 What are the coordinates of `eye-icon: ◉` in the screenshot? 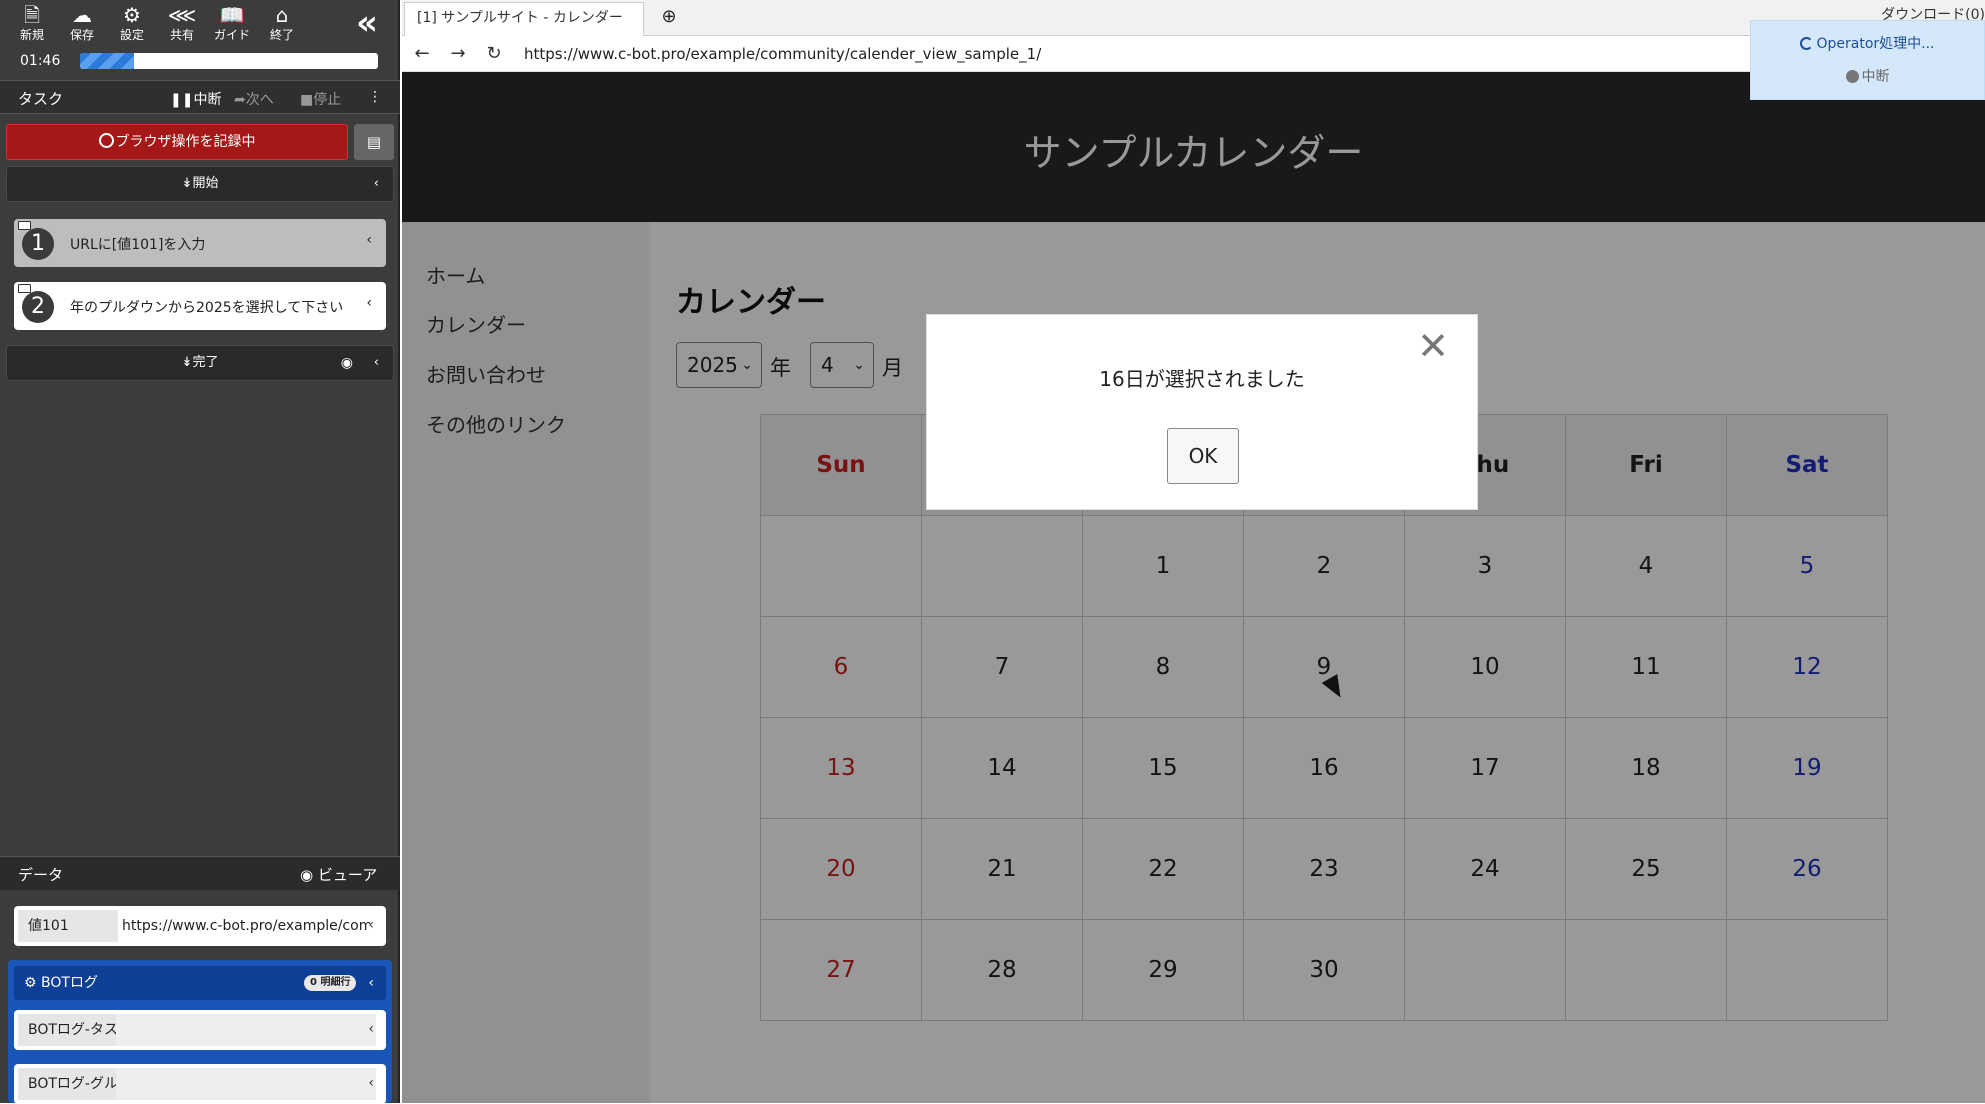 It's located at (307, 875).